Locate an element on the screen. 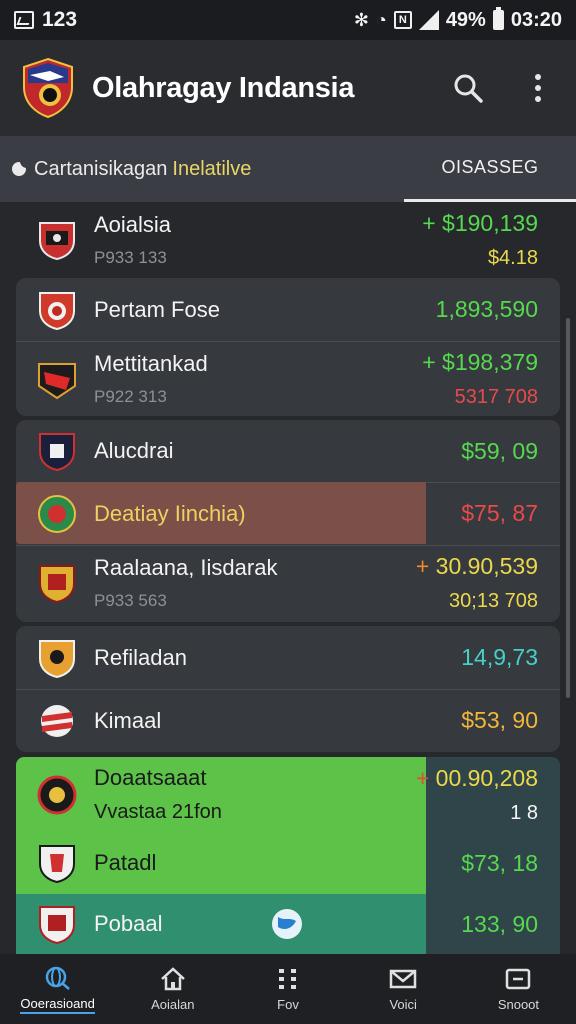 This screenshot has width=576, height=1024. search-button is located at coordinates (468, 88).